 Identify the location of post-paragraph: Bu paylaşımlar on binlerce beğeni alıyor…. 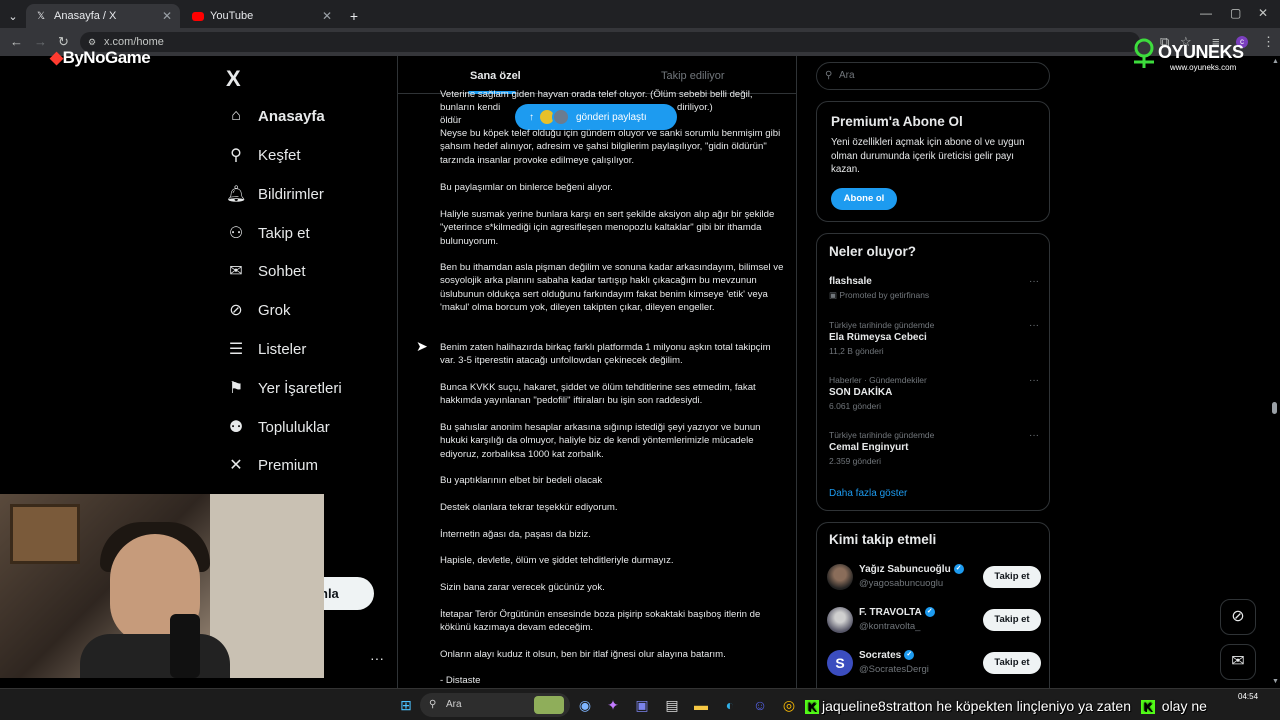
(526, 187).